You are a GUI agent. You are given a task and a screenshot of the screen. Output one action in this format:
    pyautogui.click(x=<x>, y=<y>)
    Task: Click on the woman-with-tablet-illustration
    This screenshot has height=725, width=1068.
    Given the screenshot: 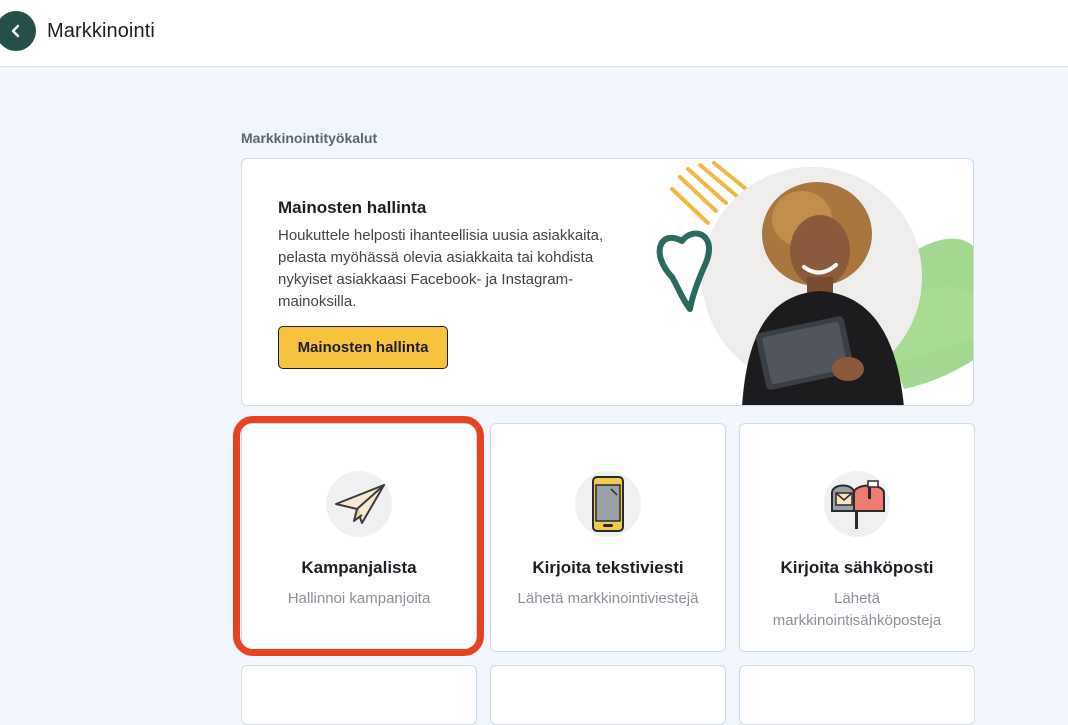 What is the action you would take?
    pyautogui.click(x=814, y=283)
    